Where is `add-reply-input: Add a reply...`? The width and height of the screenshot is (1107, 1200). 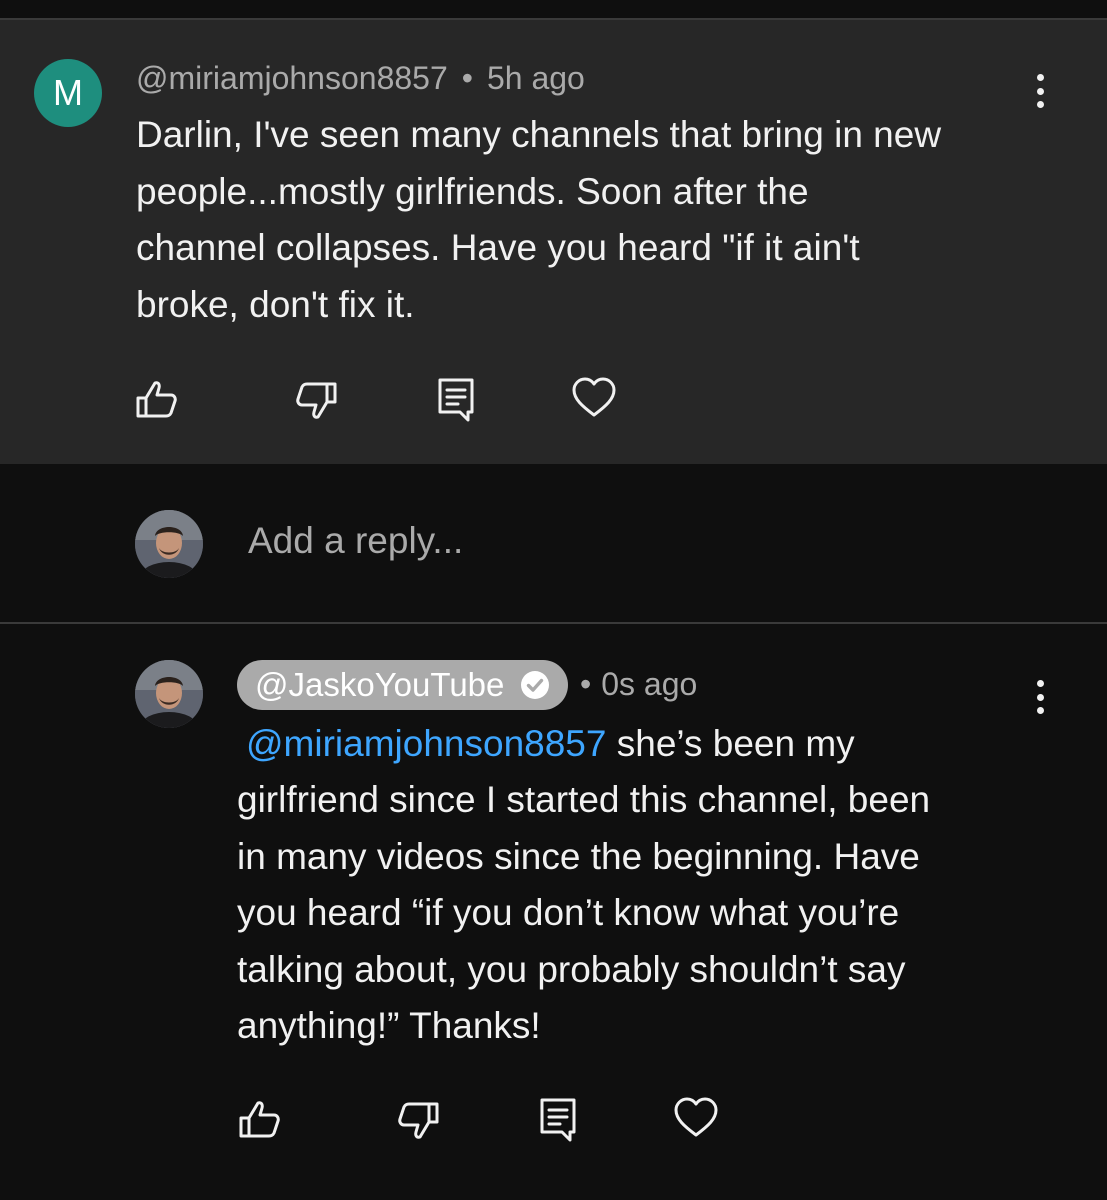
add-reply-input: Add a reply... is located at coordinates (355, 541).